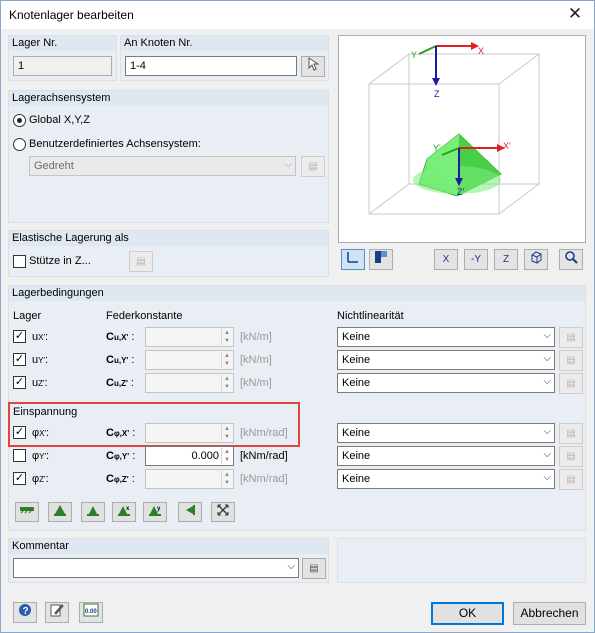 This screenshot has width=595, height=633. I want to click on col-lager-header: Lager, so click(27, 316).